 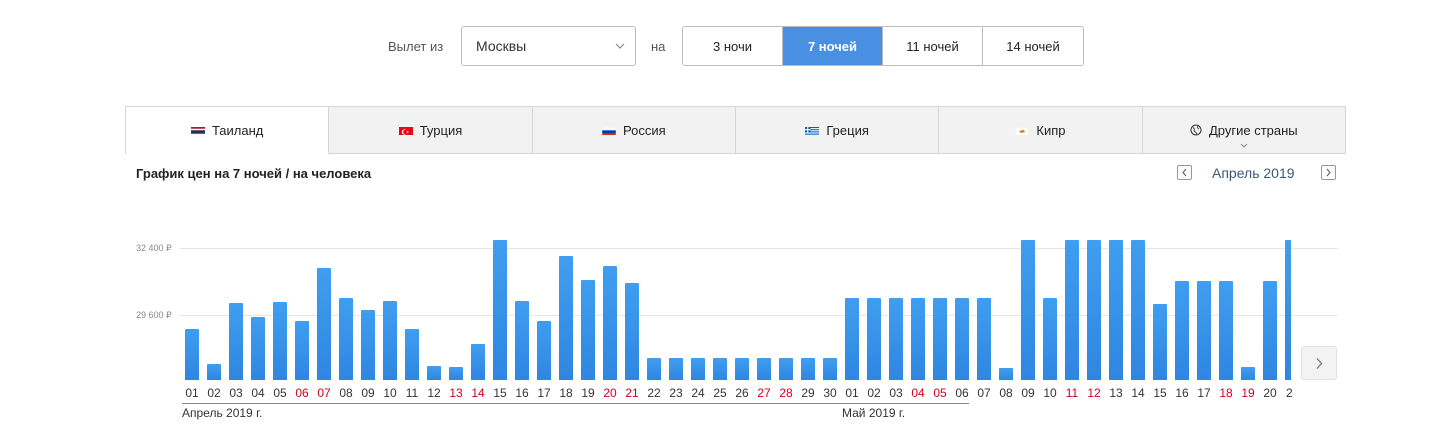 I want to click on x-tick-label: 23, so click(x=676, y=393).